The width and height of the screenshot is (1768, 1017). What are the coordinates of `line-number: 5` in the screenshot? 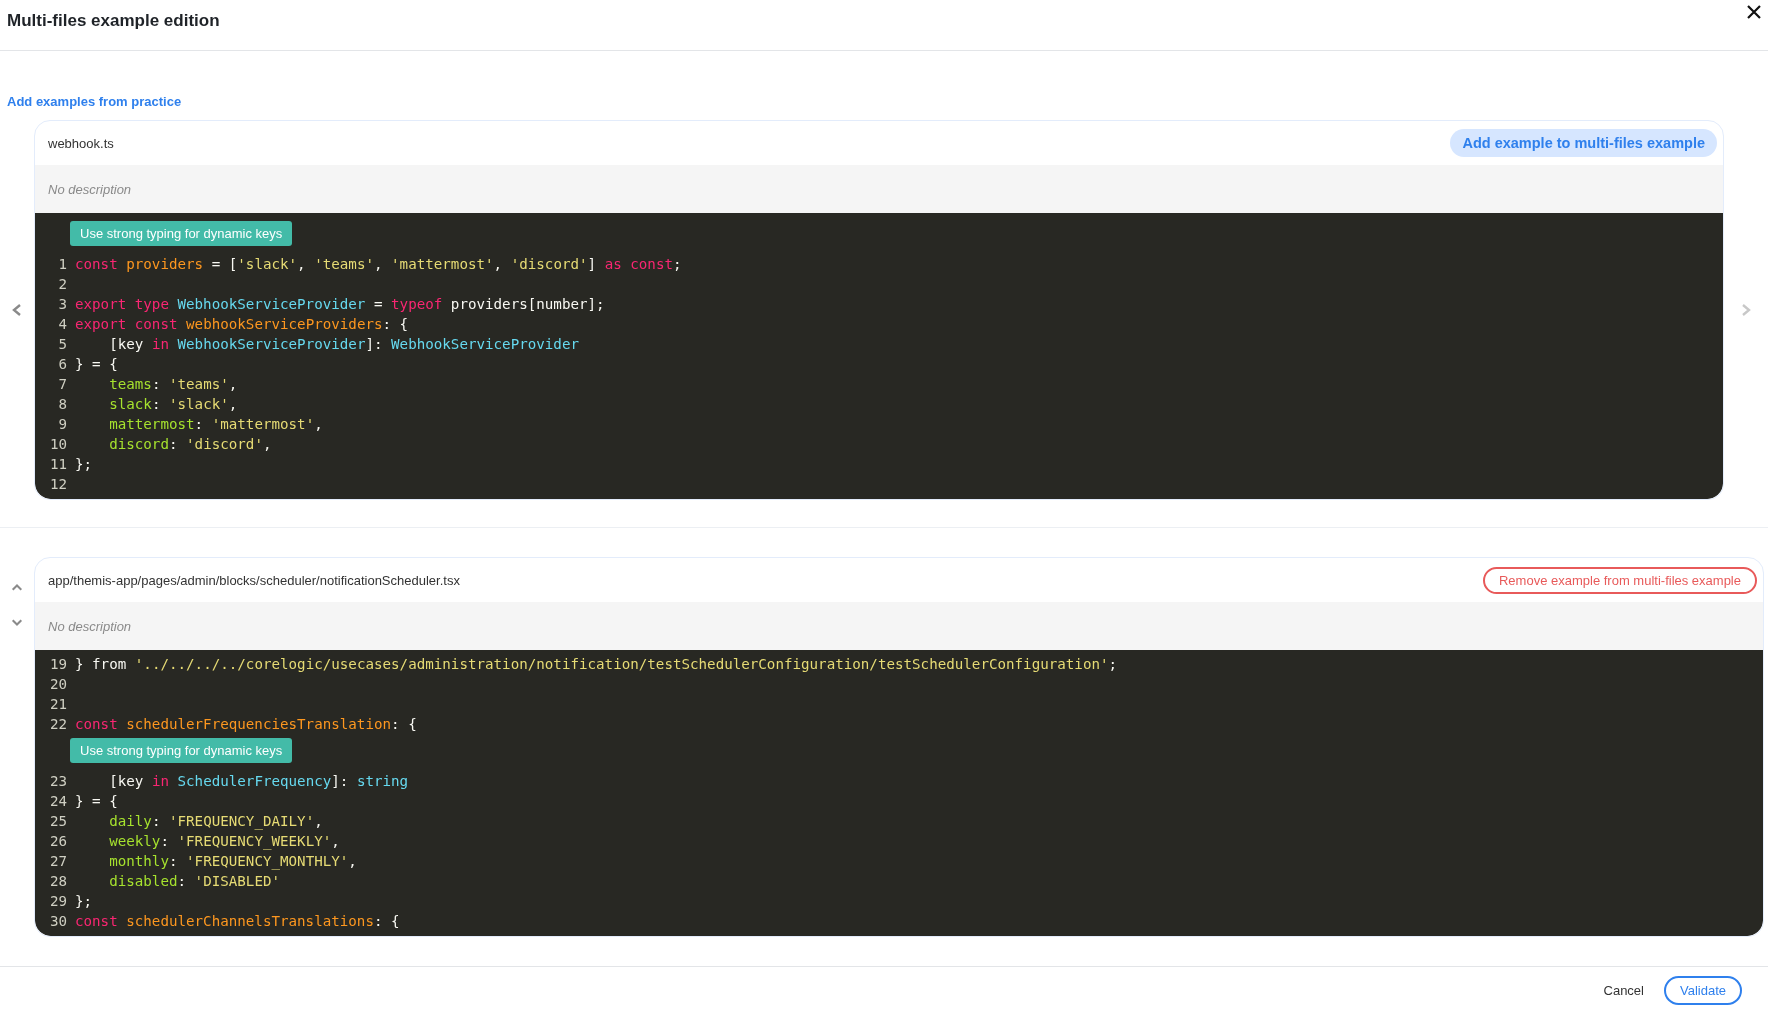 It's located at (62, 344).